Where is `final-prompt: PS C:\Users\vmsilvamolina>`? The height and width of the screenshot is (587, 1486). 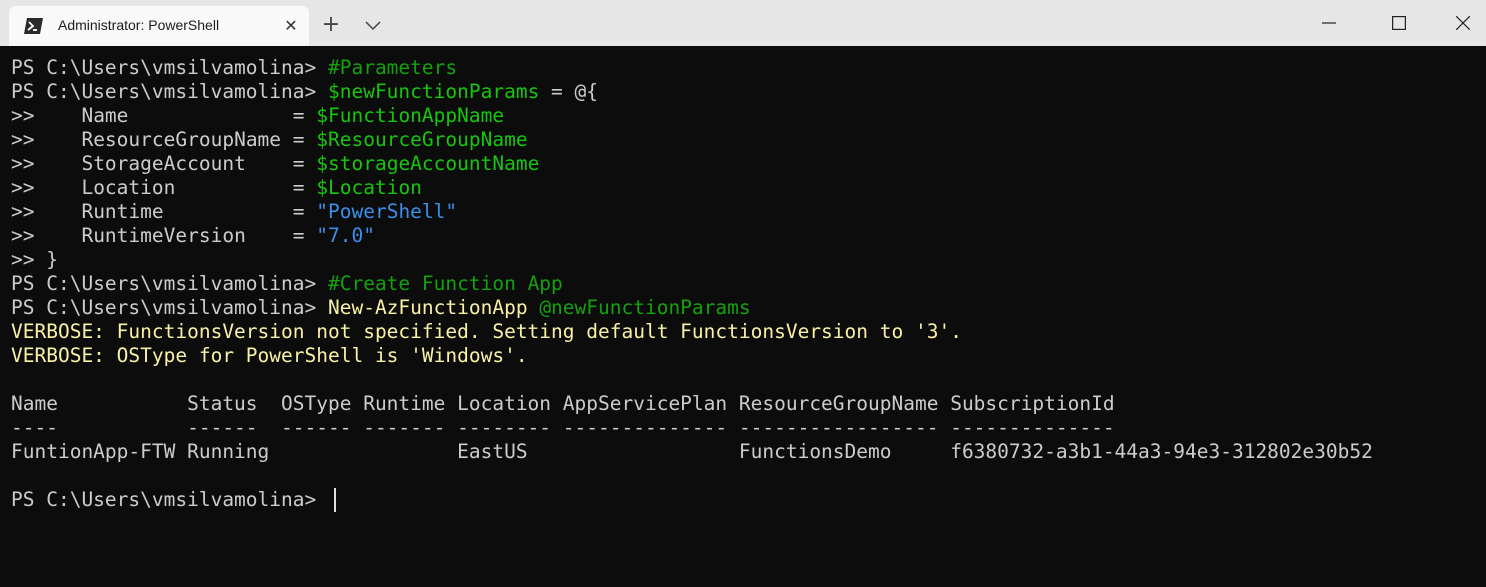
final-prompt: PS C:\Users\vmsilvamolina> is located at coordinates (169, 499).